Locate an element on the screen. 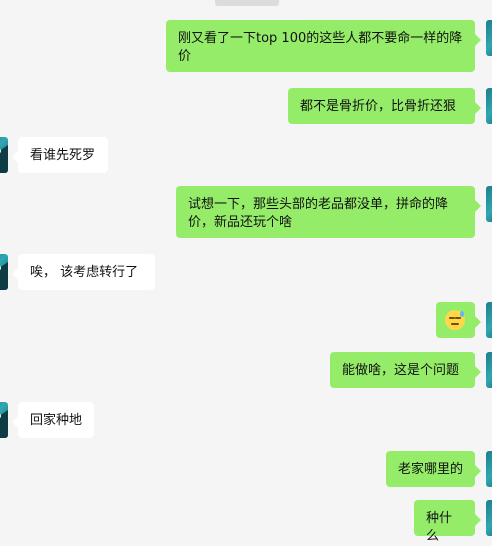 Image resolution: width=492 pixels, height=546 pixels. message-bubble-received: 看谁先死罗 is located at coordinates (60, 155).